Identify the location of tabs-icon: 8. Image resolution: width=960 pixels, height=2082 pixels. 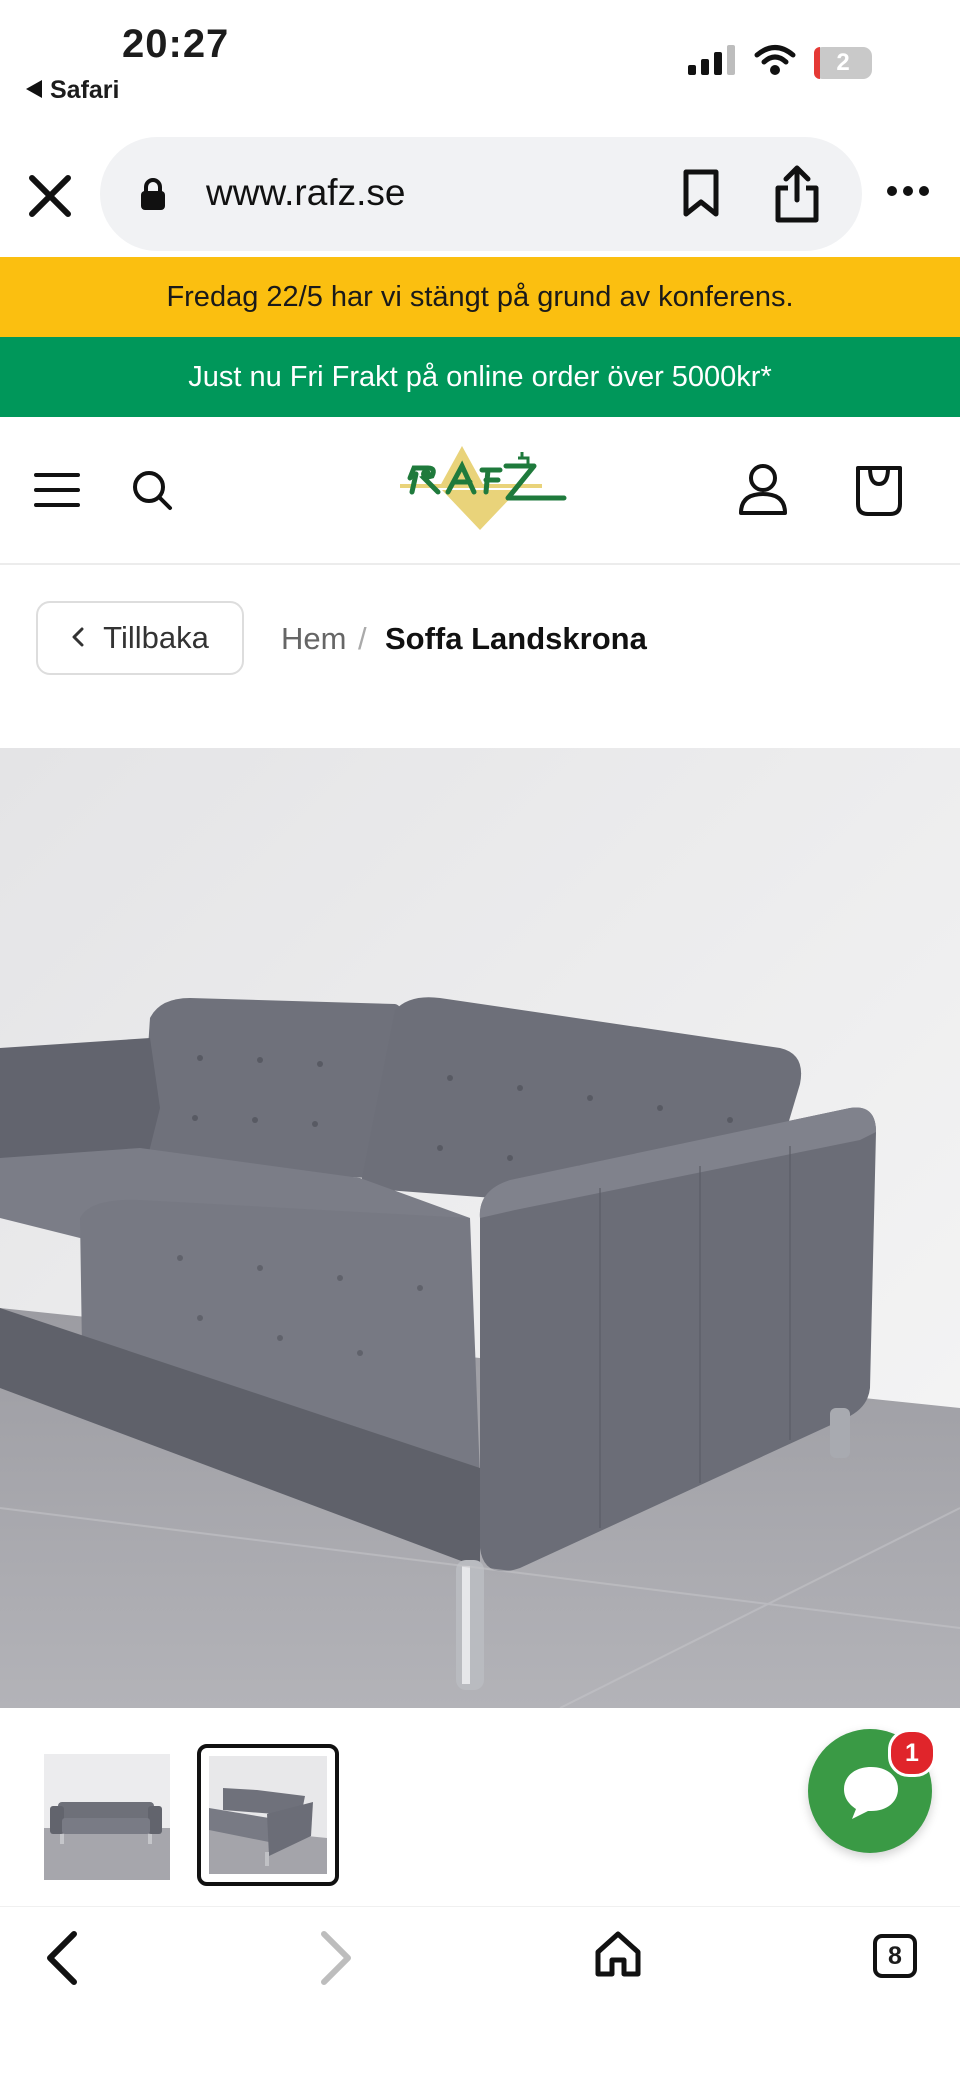
(895, 1956).